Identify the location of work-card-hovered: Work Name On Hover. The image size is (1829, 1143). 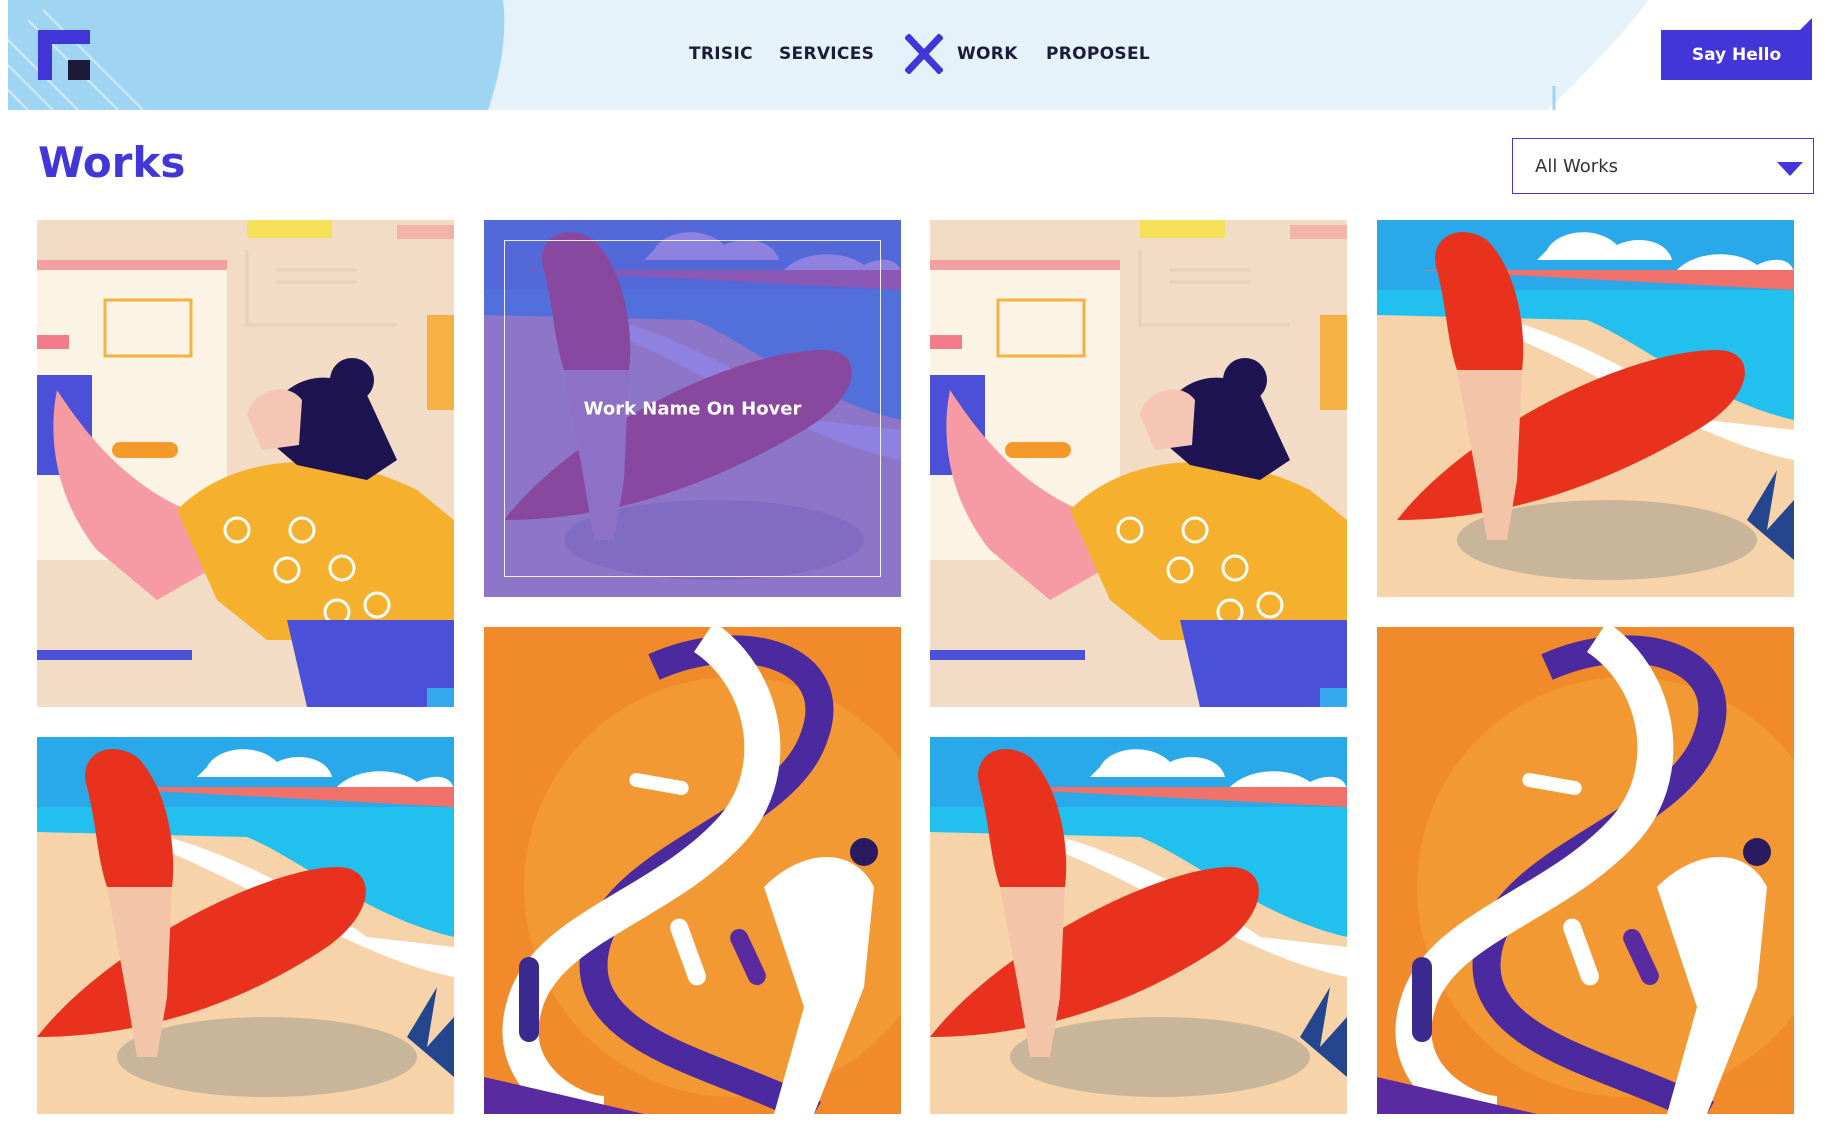
(692, 408).